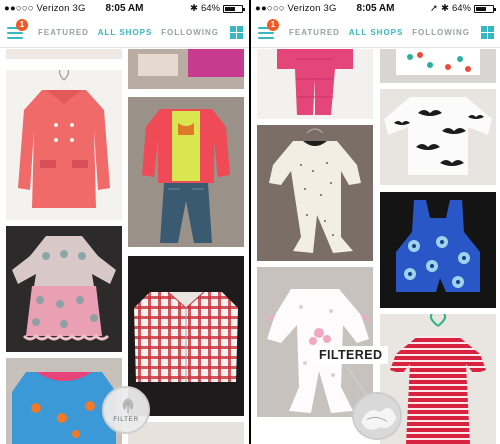 The height and width of the screenshot is (444, 500). What do you see at coordinates (126, 419) in the screenshot?
I see `filter-label: FILTER` at bounding box center [126, 419].